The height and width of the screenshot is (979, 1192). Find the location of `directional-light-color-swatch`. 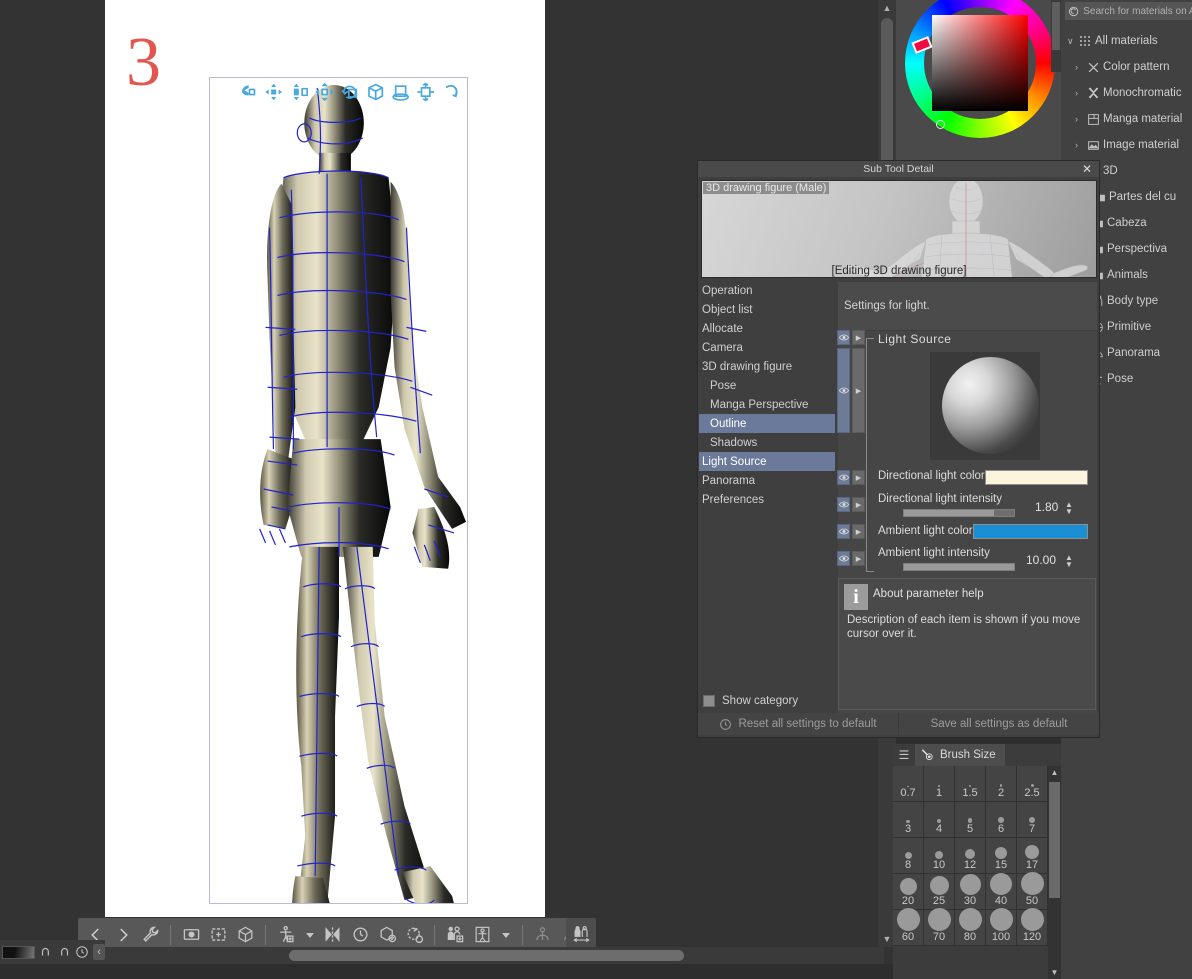

directional-light-color-swatch is located at coordinates (1036, 477).